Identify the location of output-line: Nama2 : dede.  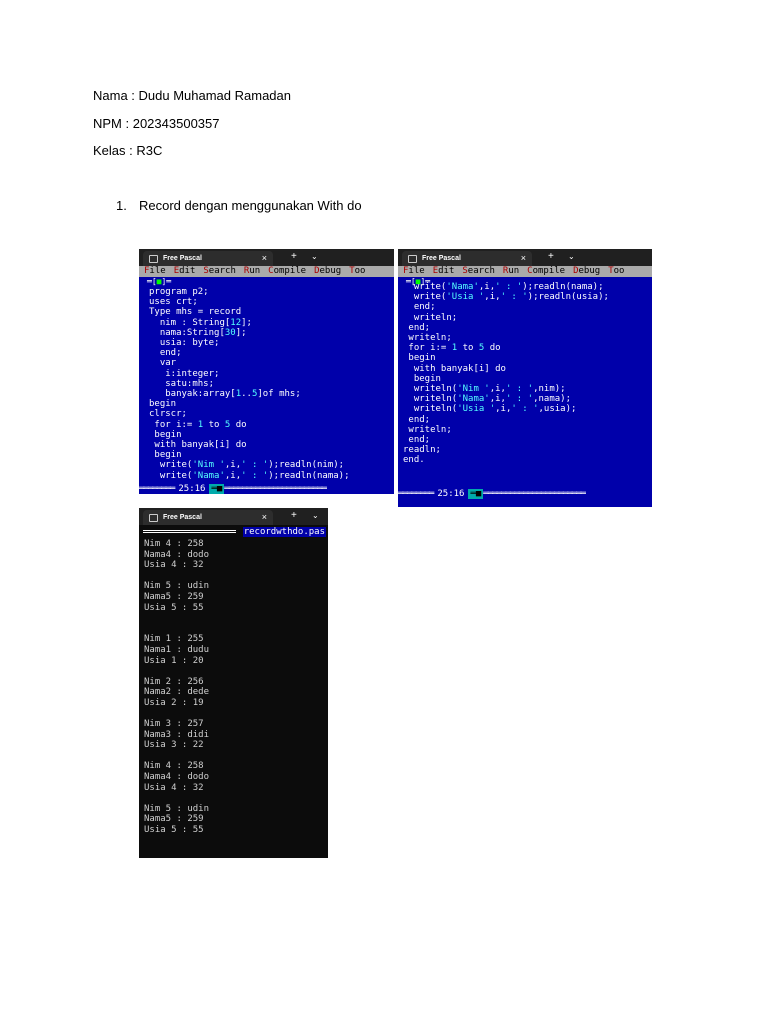
(177, 692).